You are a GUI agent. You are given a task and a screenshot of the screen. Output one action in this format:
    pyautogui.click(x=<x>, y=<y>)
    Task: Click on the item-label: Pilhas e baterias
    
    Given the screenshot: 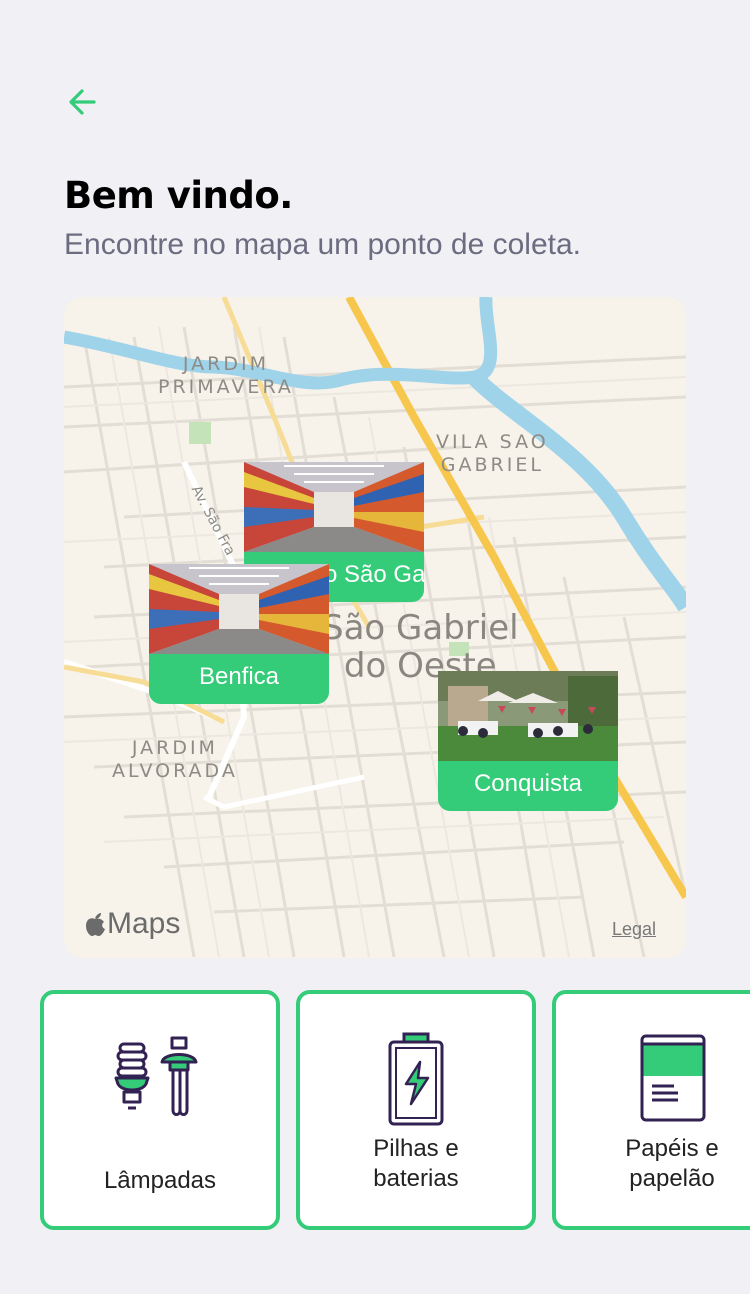 What is the action you would take?
    pyautogui.click(x=416, y=1163)
    